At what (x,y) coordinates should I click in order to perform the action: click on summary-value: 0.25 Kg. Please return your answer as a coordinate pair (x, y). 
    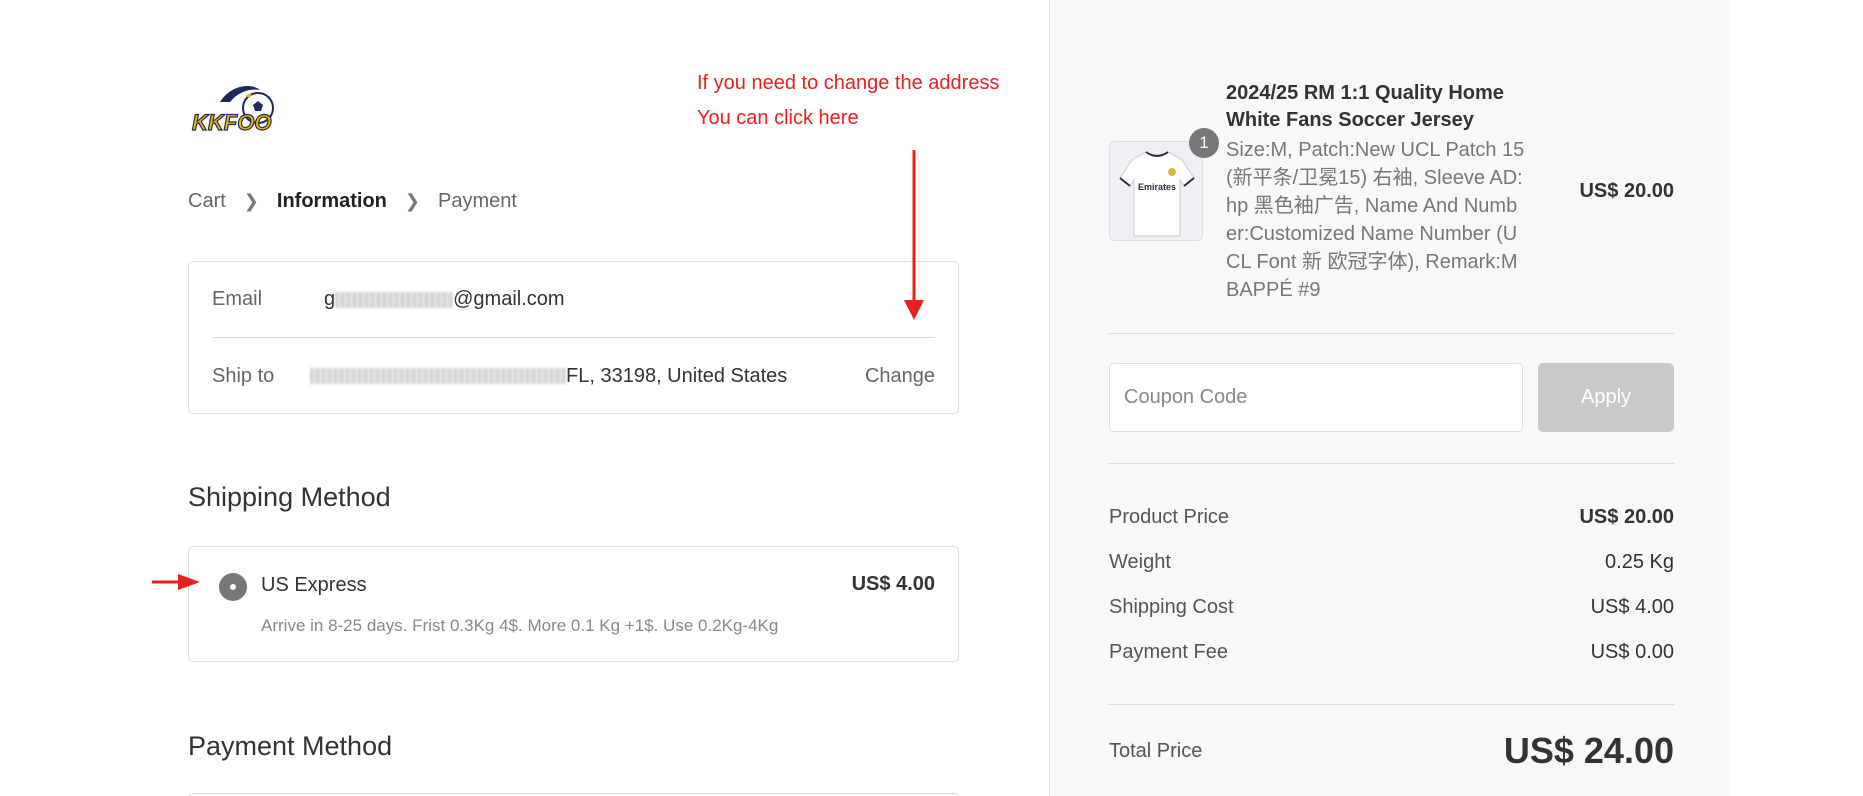
    Looking at the image, I should click on (1639, 562).